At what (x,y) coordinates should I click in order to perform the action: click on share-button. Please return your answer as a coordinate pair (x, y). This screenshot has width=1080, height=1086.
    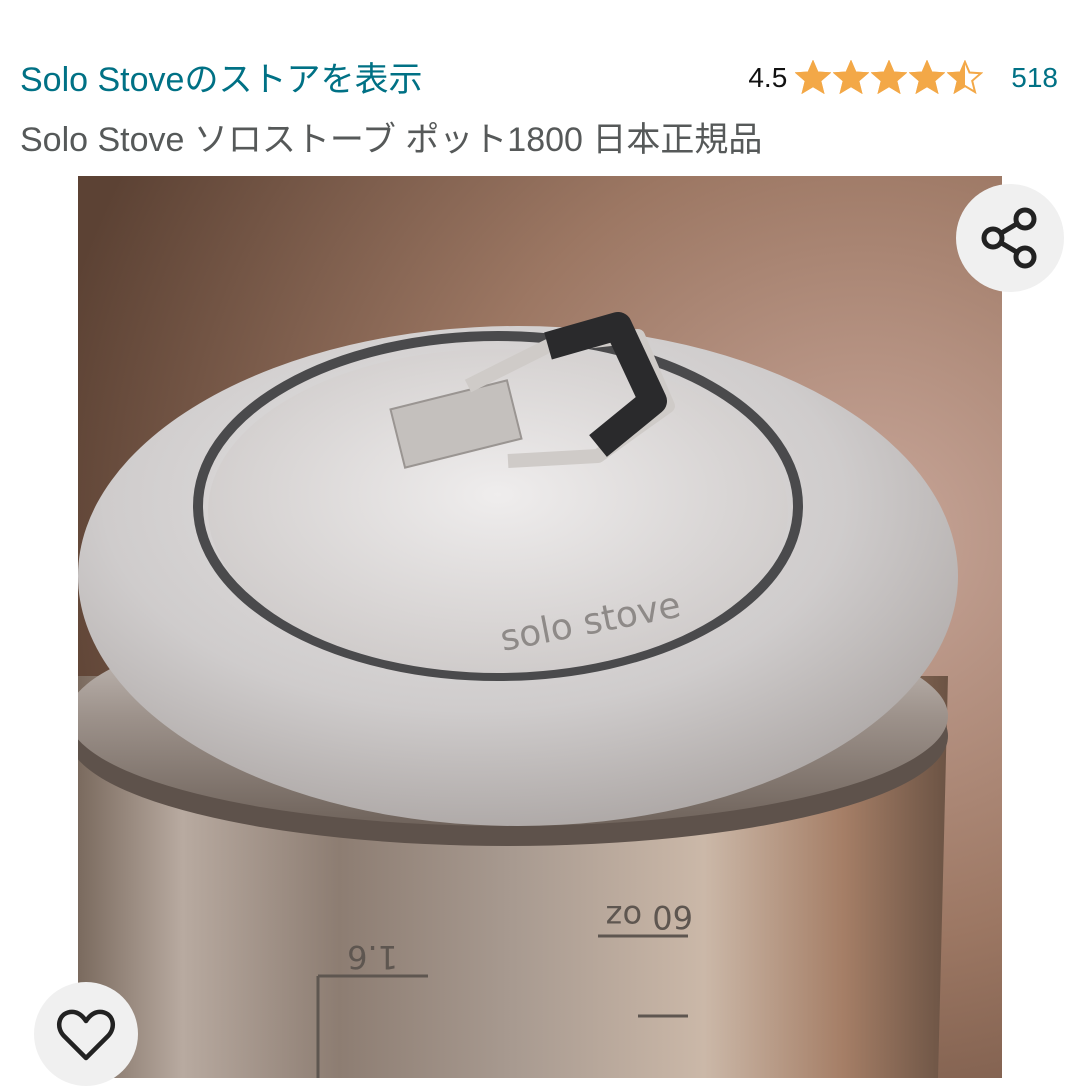
    Looking at the image, I should click on (1010, 238).